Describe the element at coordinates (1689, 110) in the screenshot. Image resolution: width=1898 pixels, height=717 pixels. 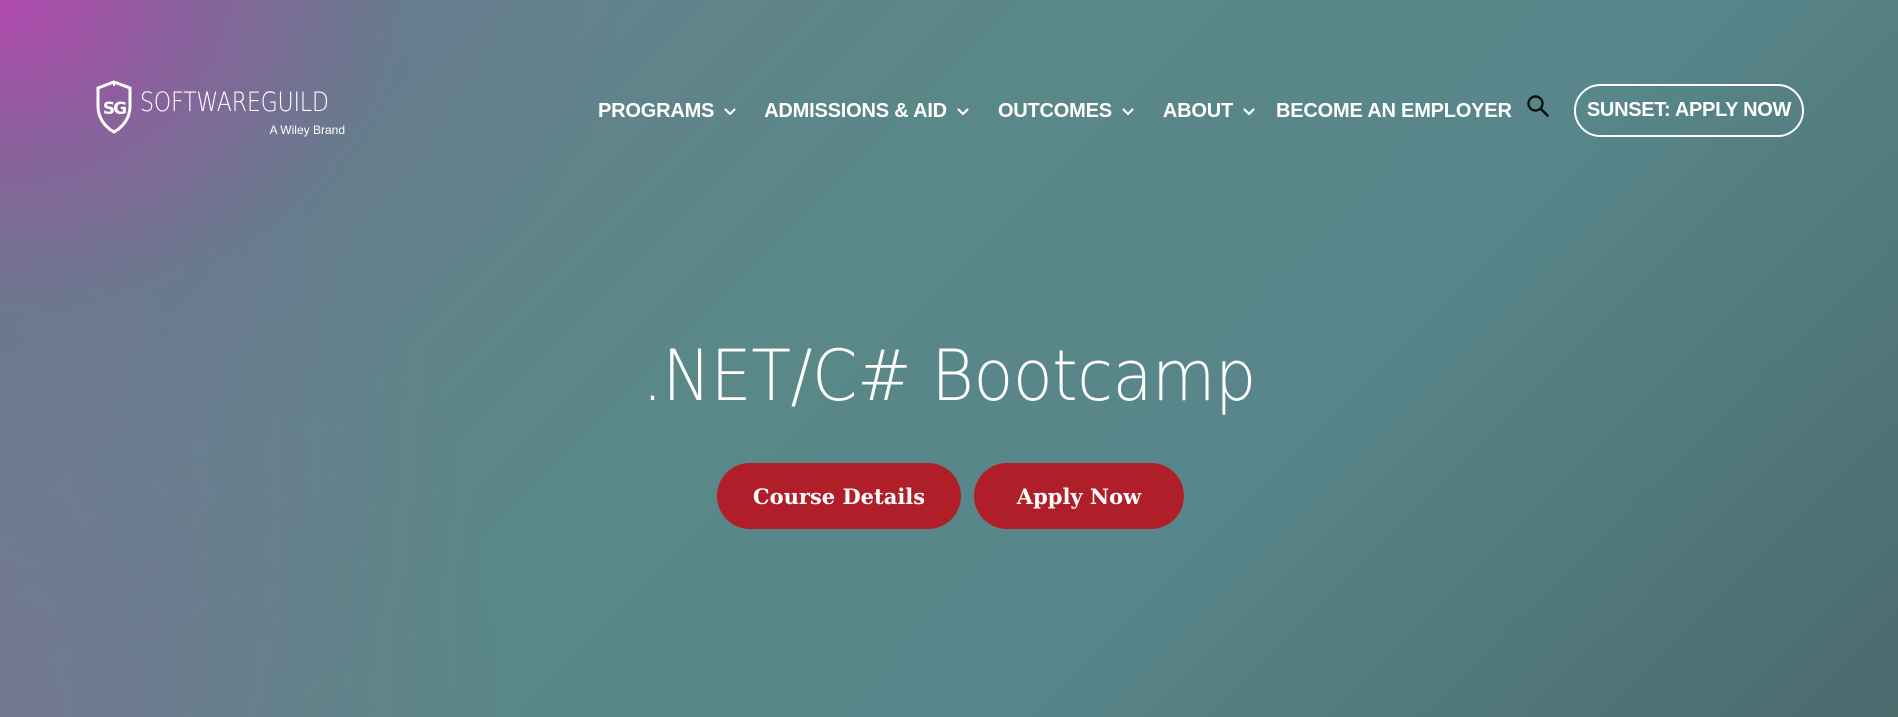
I see `sunset-apply-now-button: SUNSET: APPLY NOW` at that location.